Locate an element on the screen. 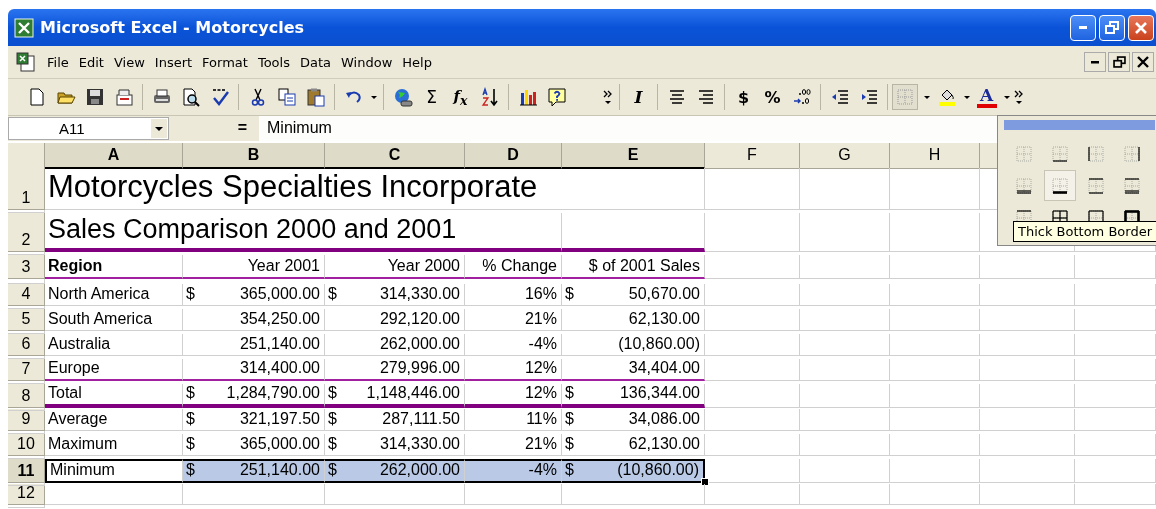  column-header: C is located at coordinates (395, 156).